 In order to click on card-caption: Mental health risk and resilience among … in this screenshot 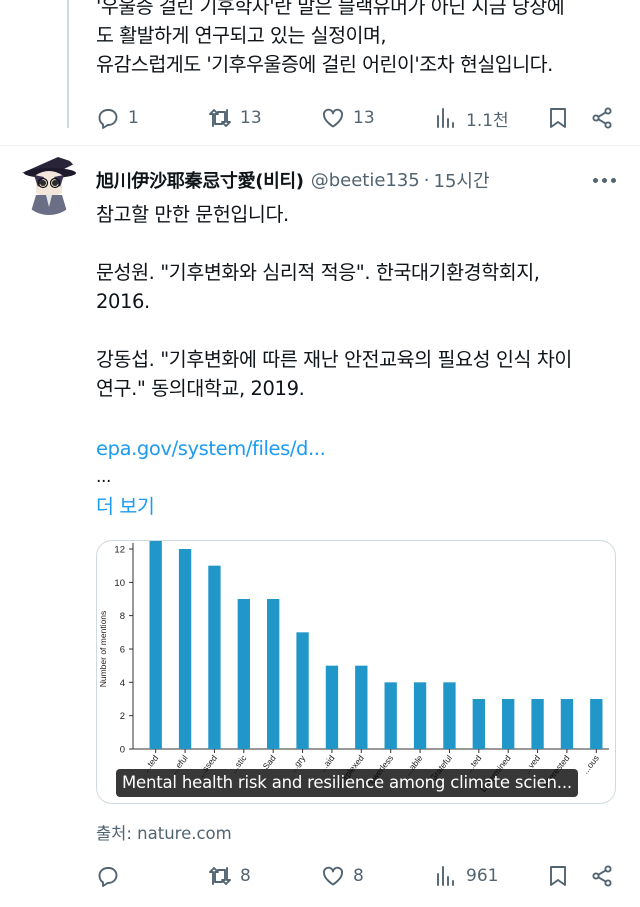, I will do `click(347, 783)`.